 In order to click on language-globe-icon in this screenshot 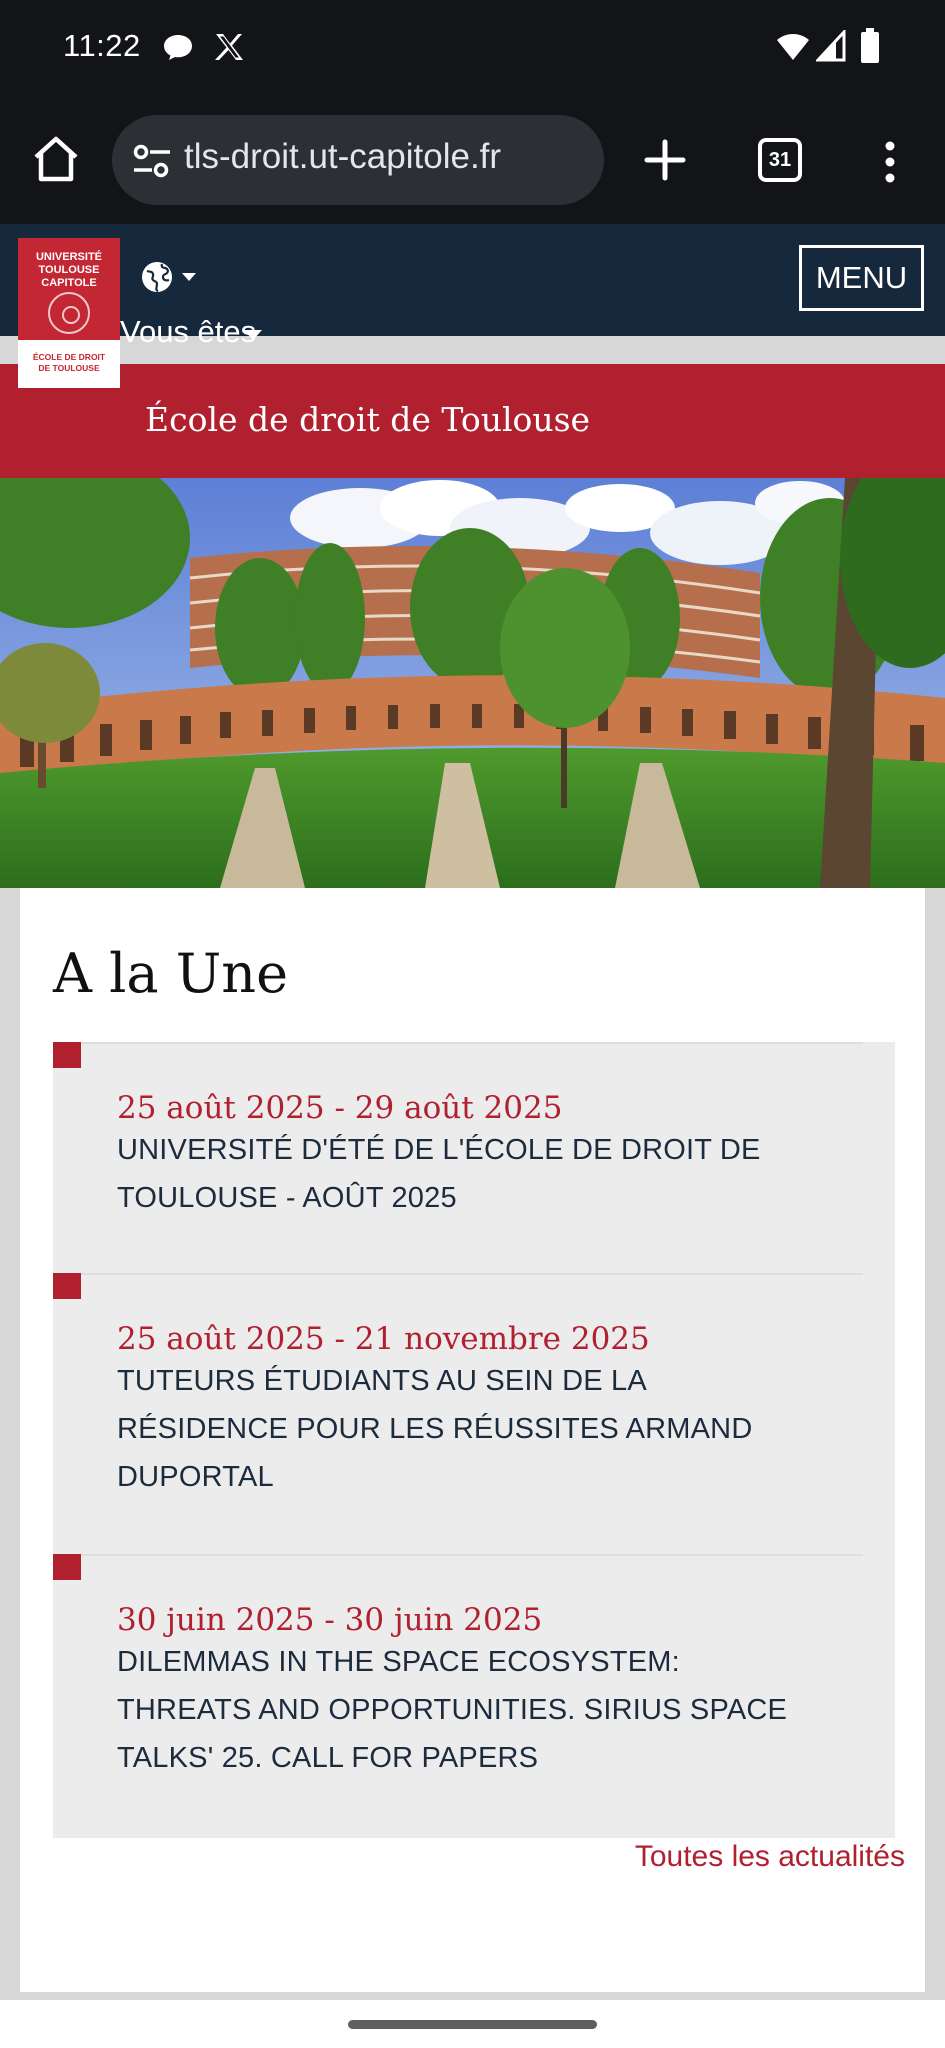, I will do `click(172, 277)`.